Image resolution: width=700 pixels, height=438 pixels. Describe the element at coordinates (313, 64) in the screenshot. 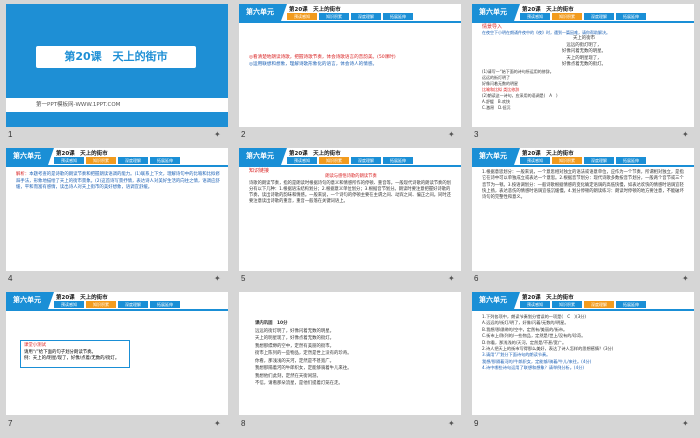

I see `objective-2: ◎运用联想和想象，理解诗歌形象化的语言，体会诗人的情感。` at that location.